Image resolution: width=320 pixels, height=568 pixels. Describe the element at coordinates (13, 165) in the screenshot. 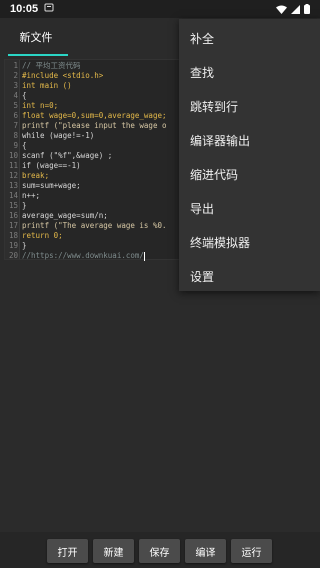

I see `line-number: 11` at that location.